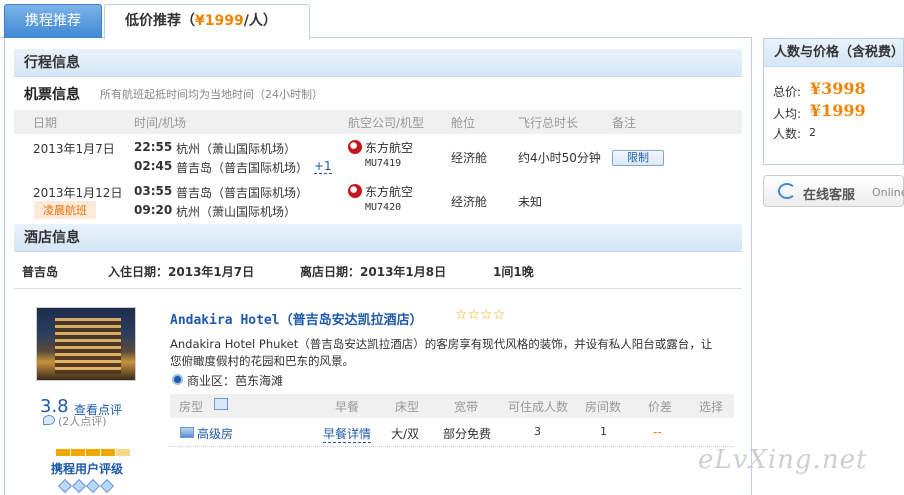  What do you see at coordinates (347, 407) in the screenshot?
I see `room-header-breakfast: 早餐` at bounding box center [347, 407].